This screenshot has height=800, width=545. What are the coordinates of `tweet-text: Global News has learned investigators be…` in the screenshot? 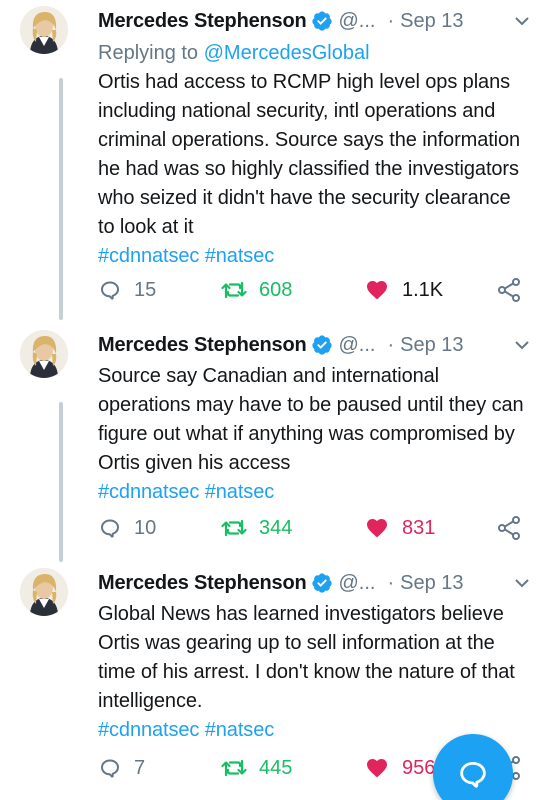 It's located at (314, 672).